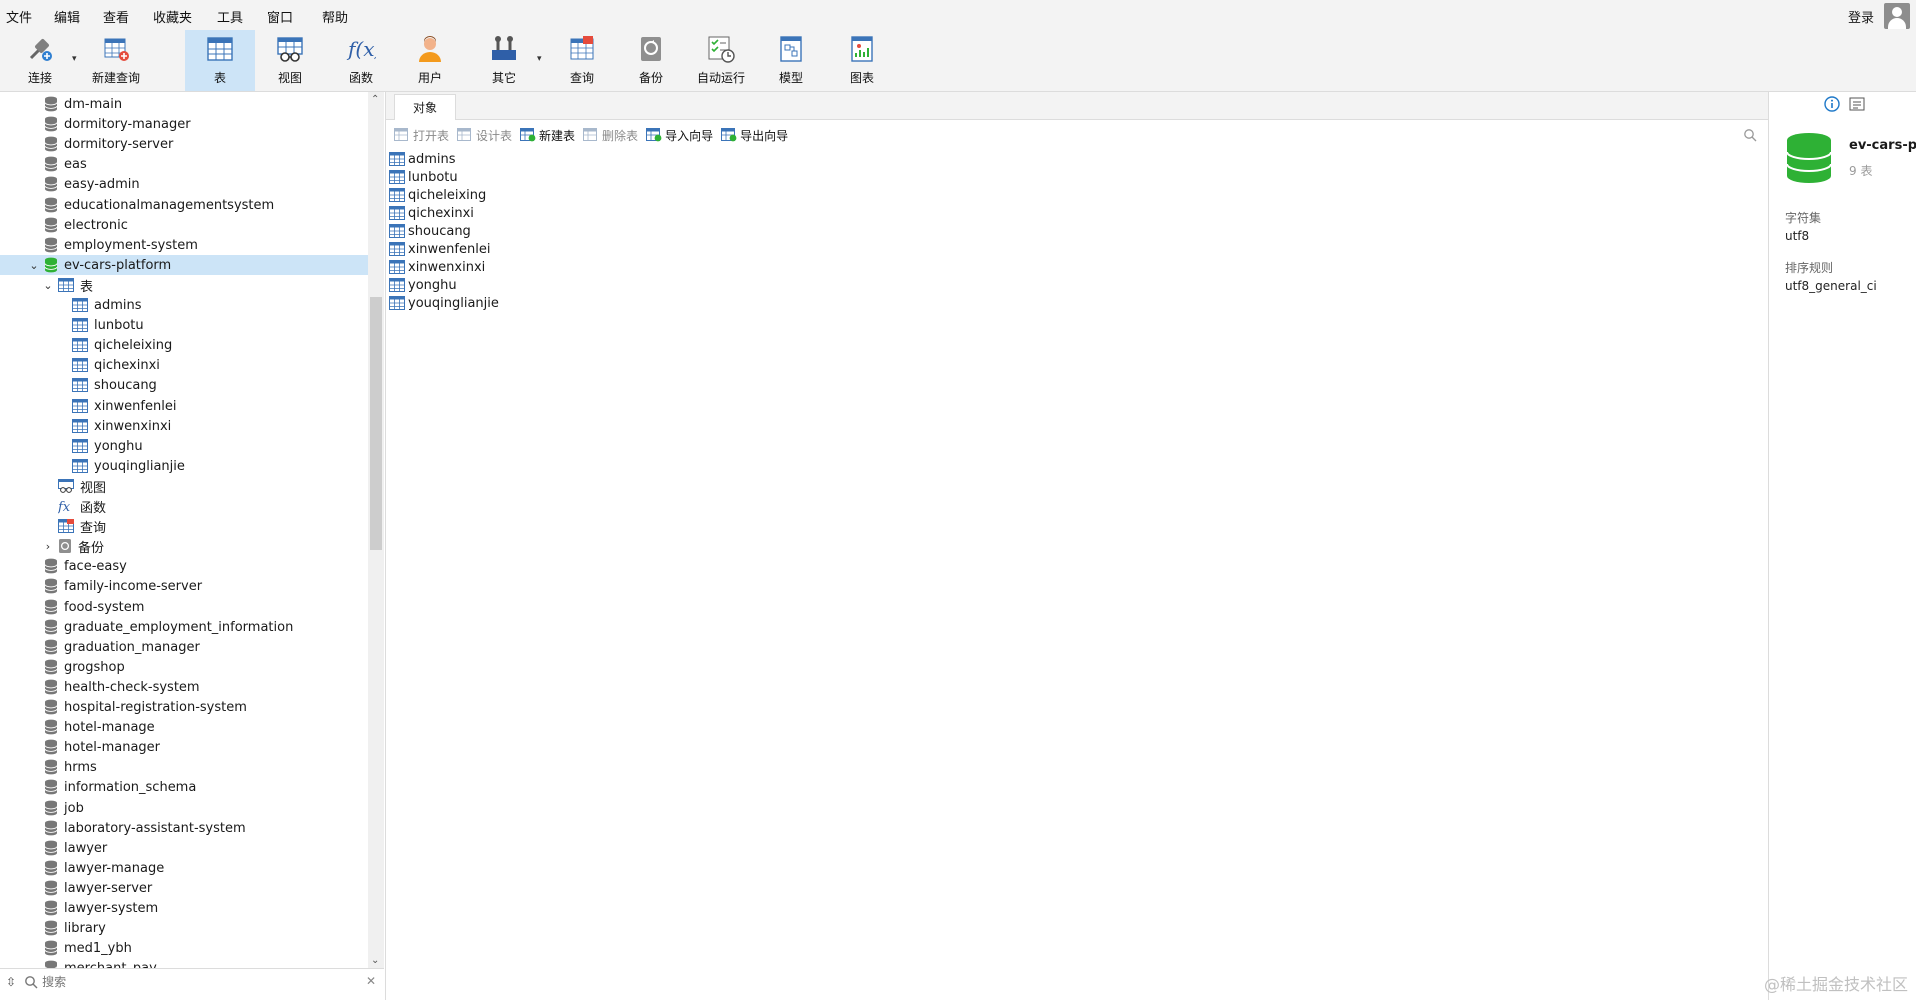  I want to click on object-list-item: qicheleixing, so click(444, 195).